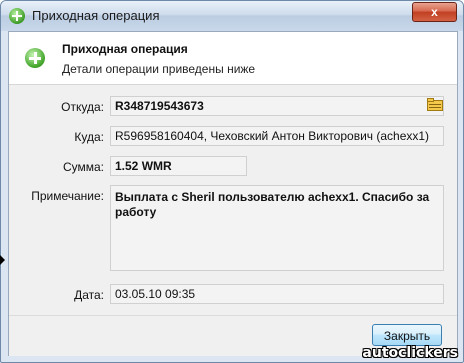 This screenshot has width=464, height=363. Describe the element at coordinates (159, 69) in the screenshot. I see `dialog-subtitle: Детали операции приведены ниже` at that location.